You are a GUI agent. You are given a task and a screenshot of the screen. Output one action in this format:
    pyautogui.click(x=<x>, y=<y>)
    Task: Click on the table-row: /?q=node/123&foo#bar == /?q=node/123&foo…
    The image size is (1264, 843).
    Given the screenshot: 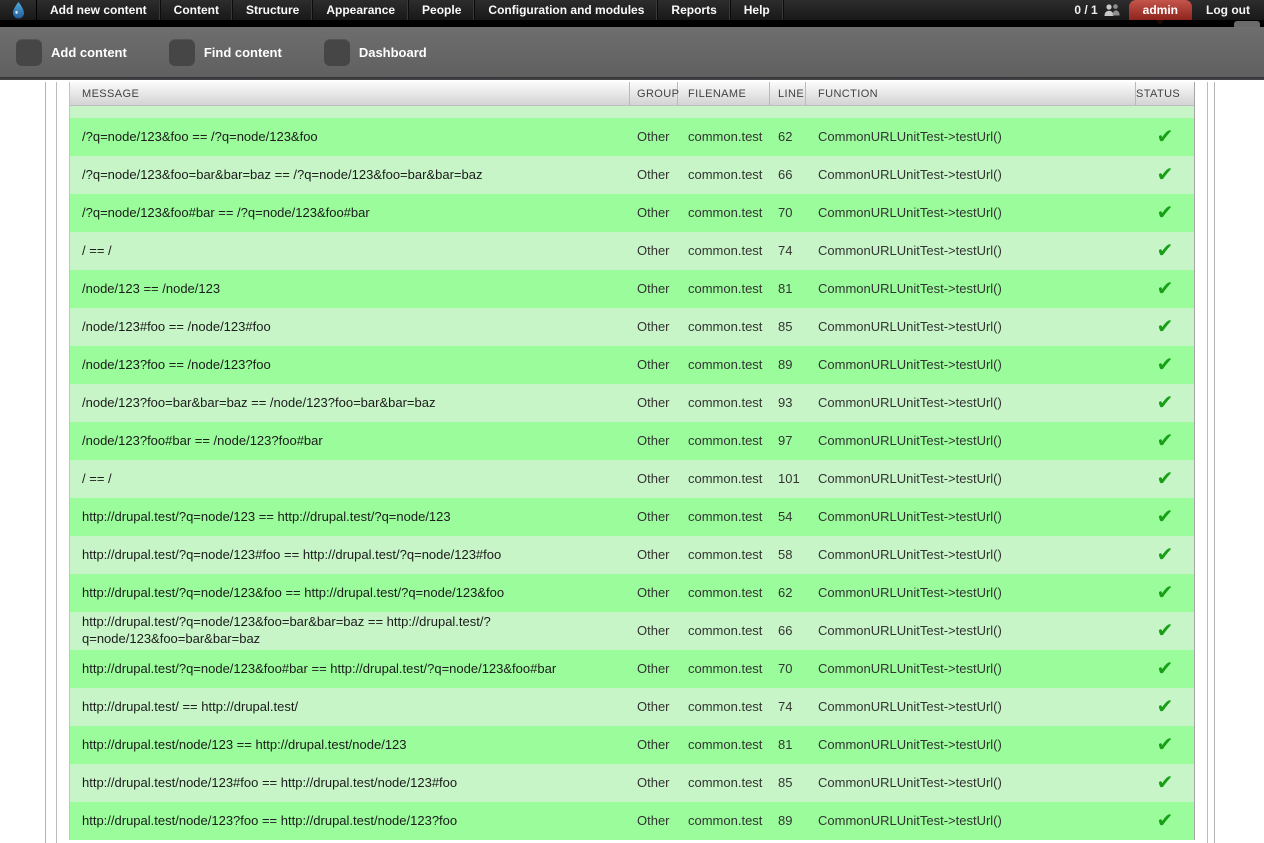 What is the action you would take?
    pyautogui.click(x=632, y=213)
    